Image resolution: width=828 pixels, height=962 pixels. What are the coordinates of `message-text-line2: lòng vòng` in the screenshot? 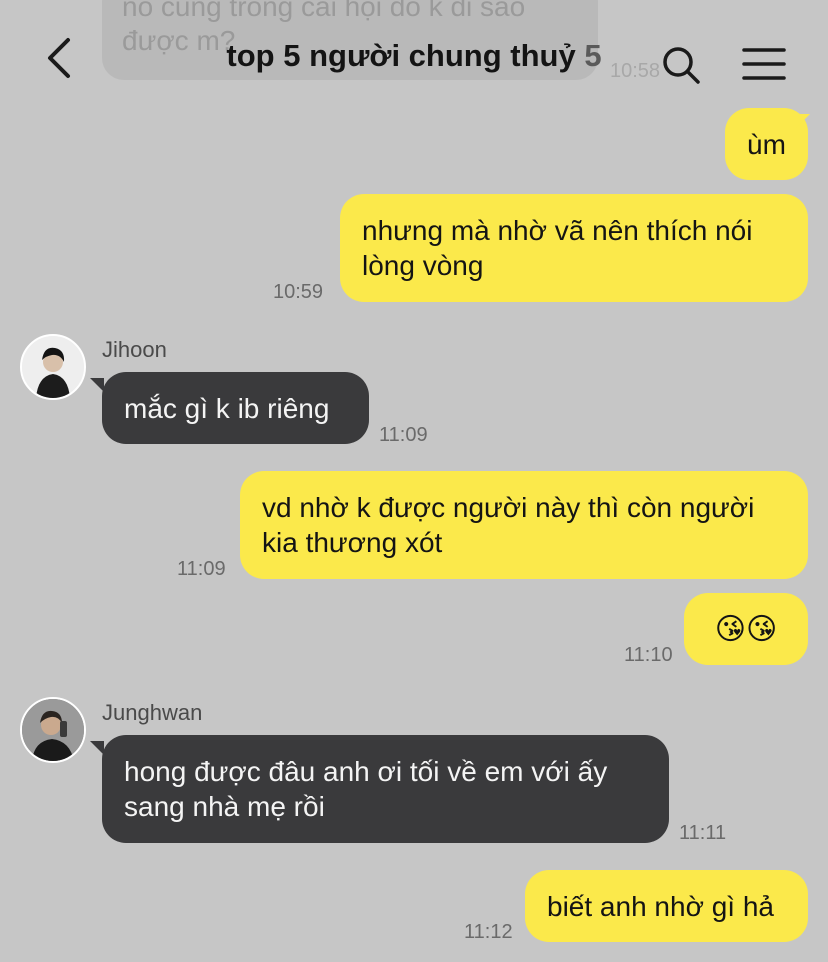 It's located at (423, 265).